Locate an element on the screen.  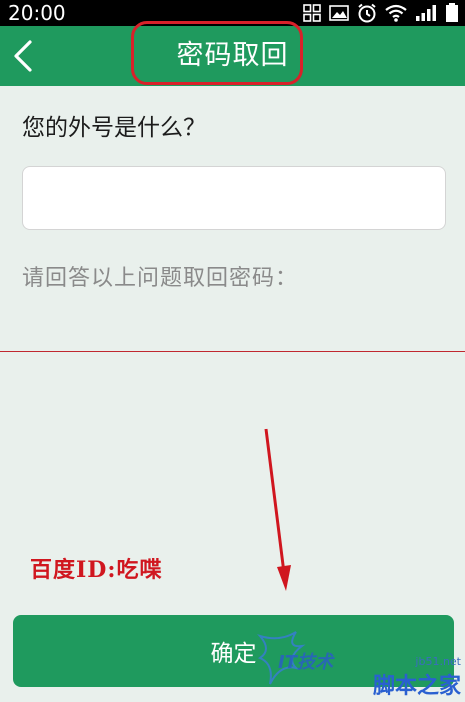
page-title: 密码取回 is located at coordinates (232, 55).